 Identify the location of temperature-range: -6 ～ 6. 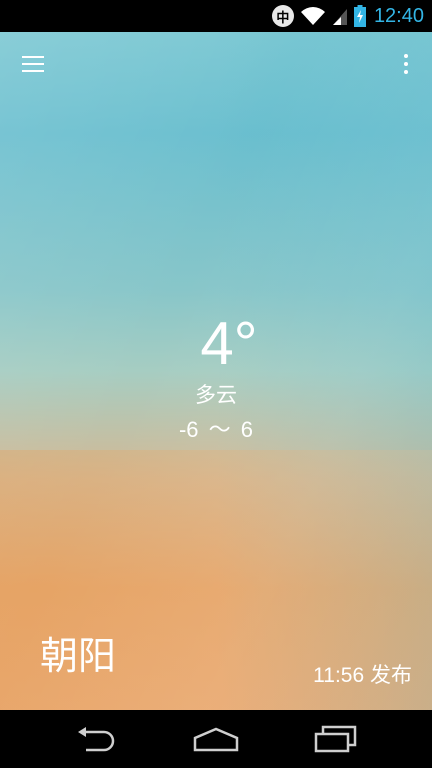
(216, 429).